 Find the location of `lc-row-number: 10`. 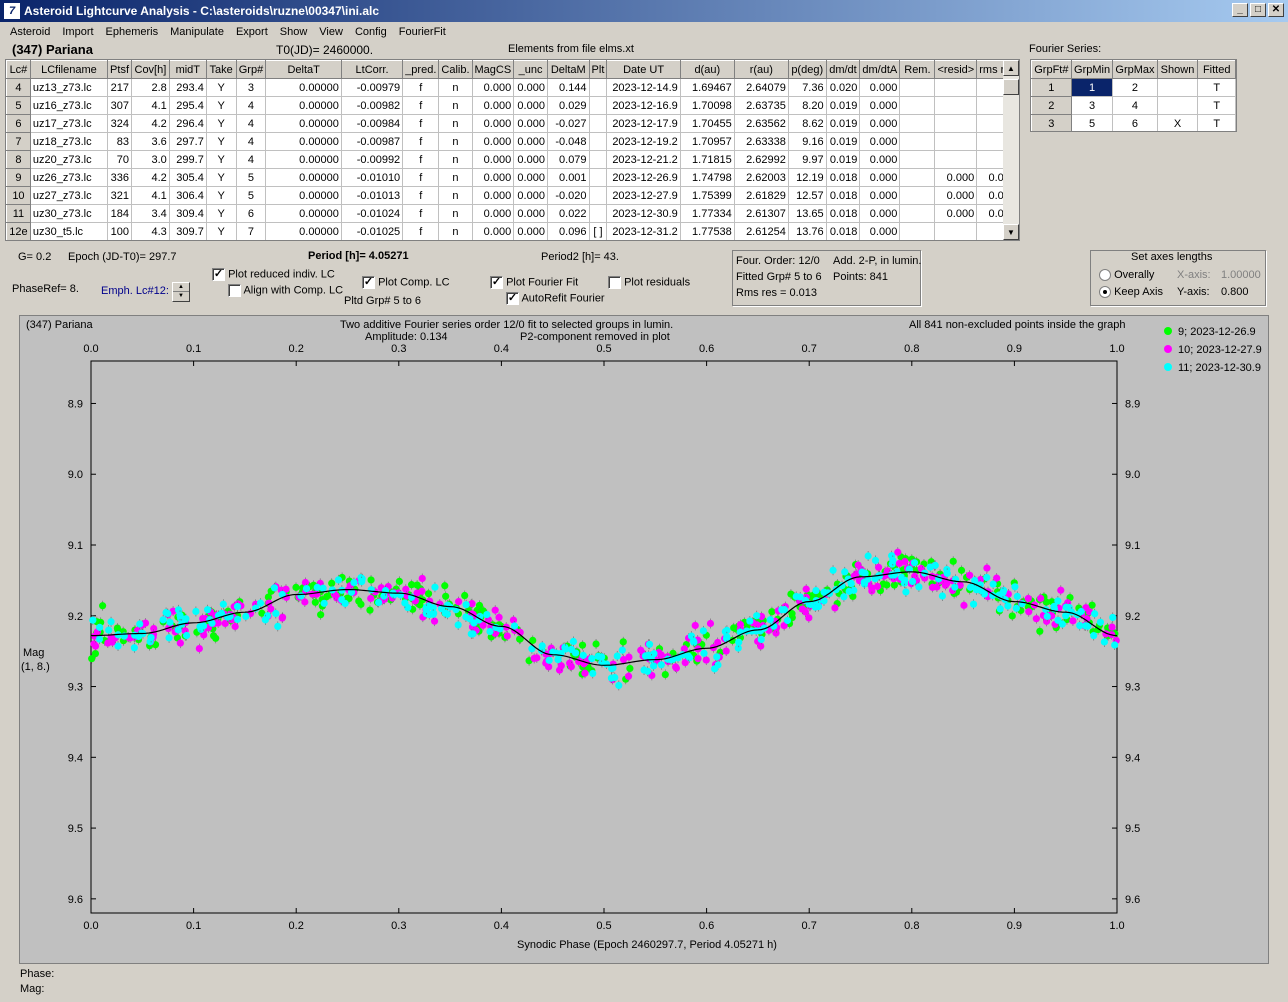

lc-row-number: 10 is located at coordinates (18, 195).